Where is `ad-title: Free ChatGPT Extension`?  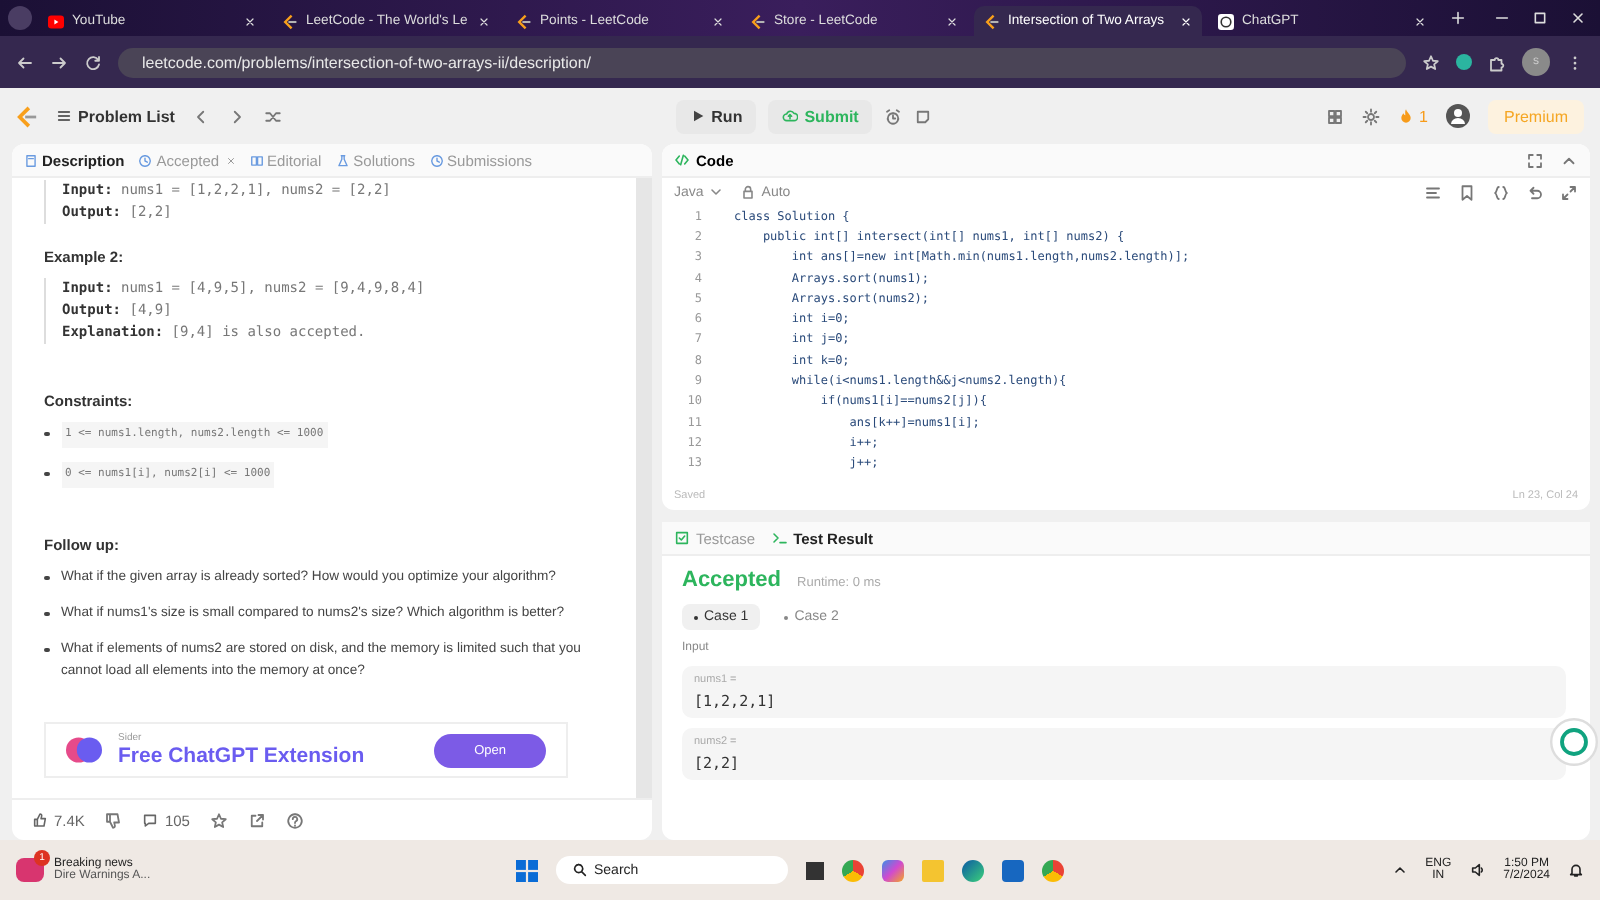
ad-title: Free ChatGPT Extension is located at coordinates (242, 756).